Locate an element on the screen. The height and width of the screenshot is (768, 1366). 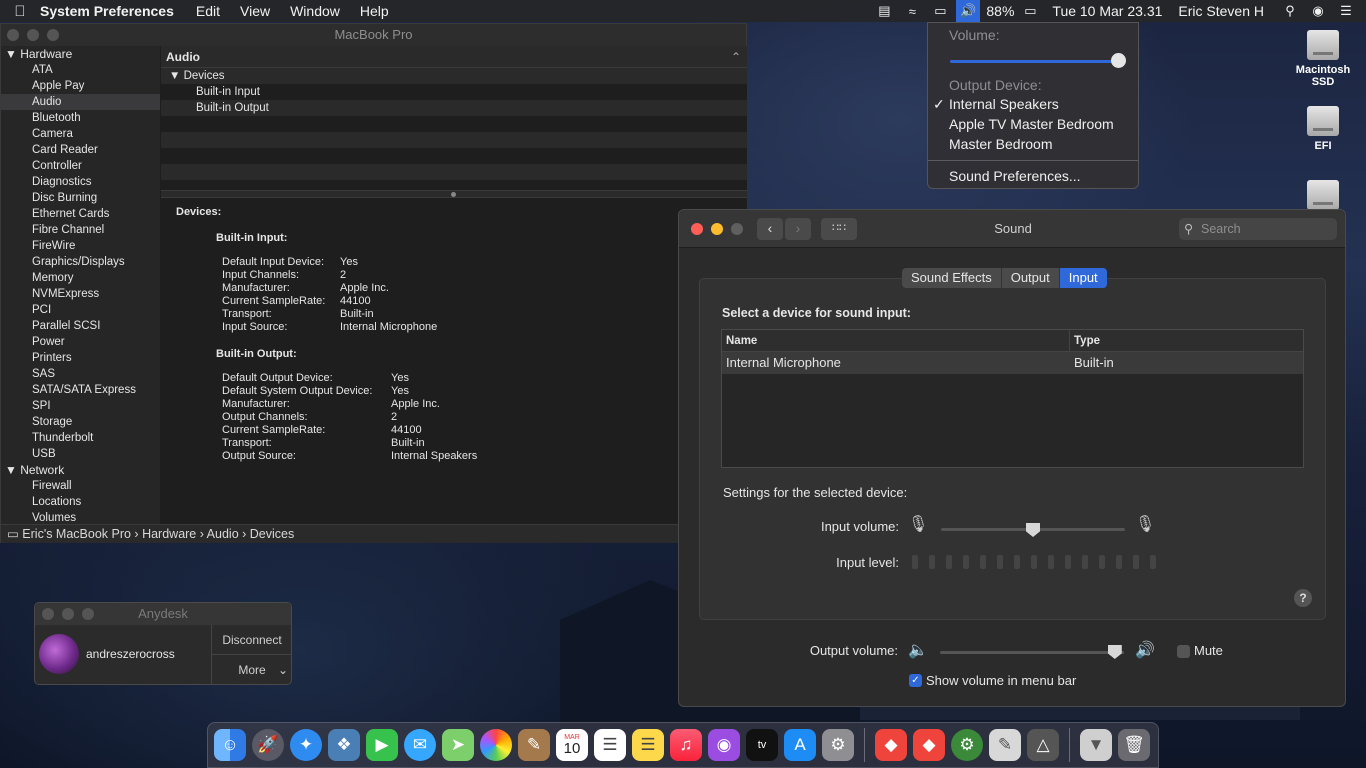
sidebar-item-printers: Printers is located at coordinates (80, 358).